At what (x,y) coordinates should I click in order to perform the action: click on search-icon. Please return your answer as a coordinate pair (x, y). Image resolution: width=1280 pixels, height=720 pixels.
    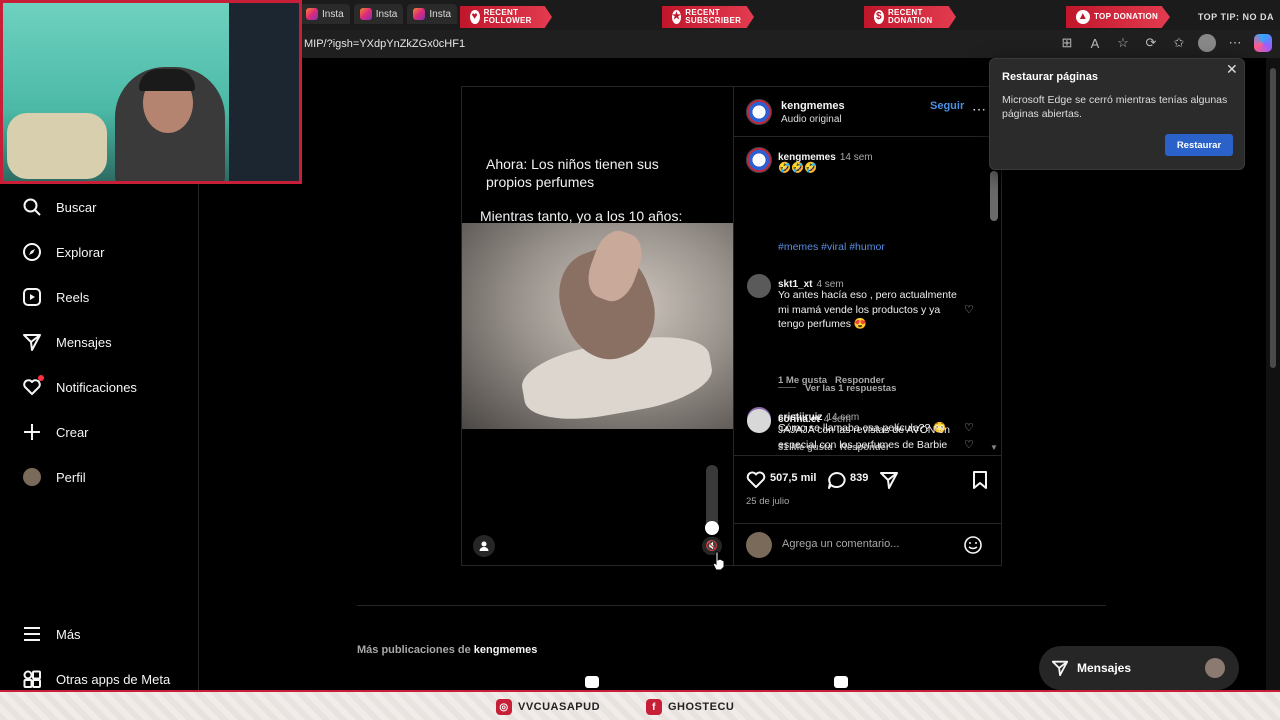
    Looking at the image, I should click on (32, 207).